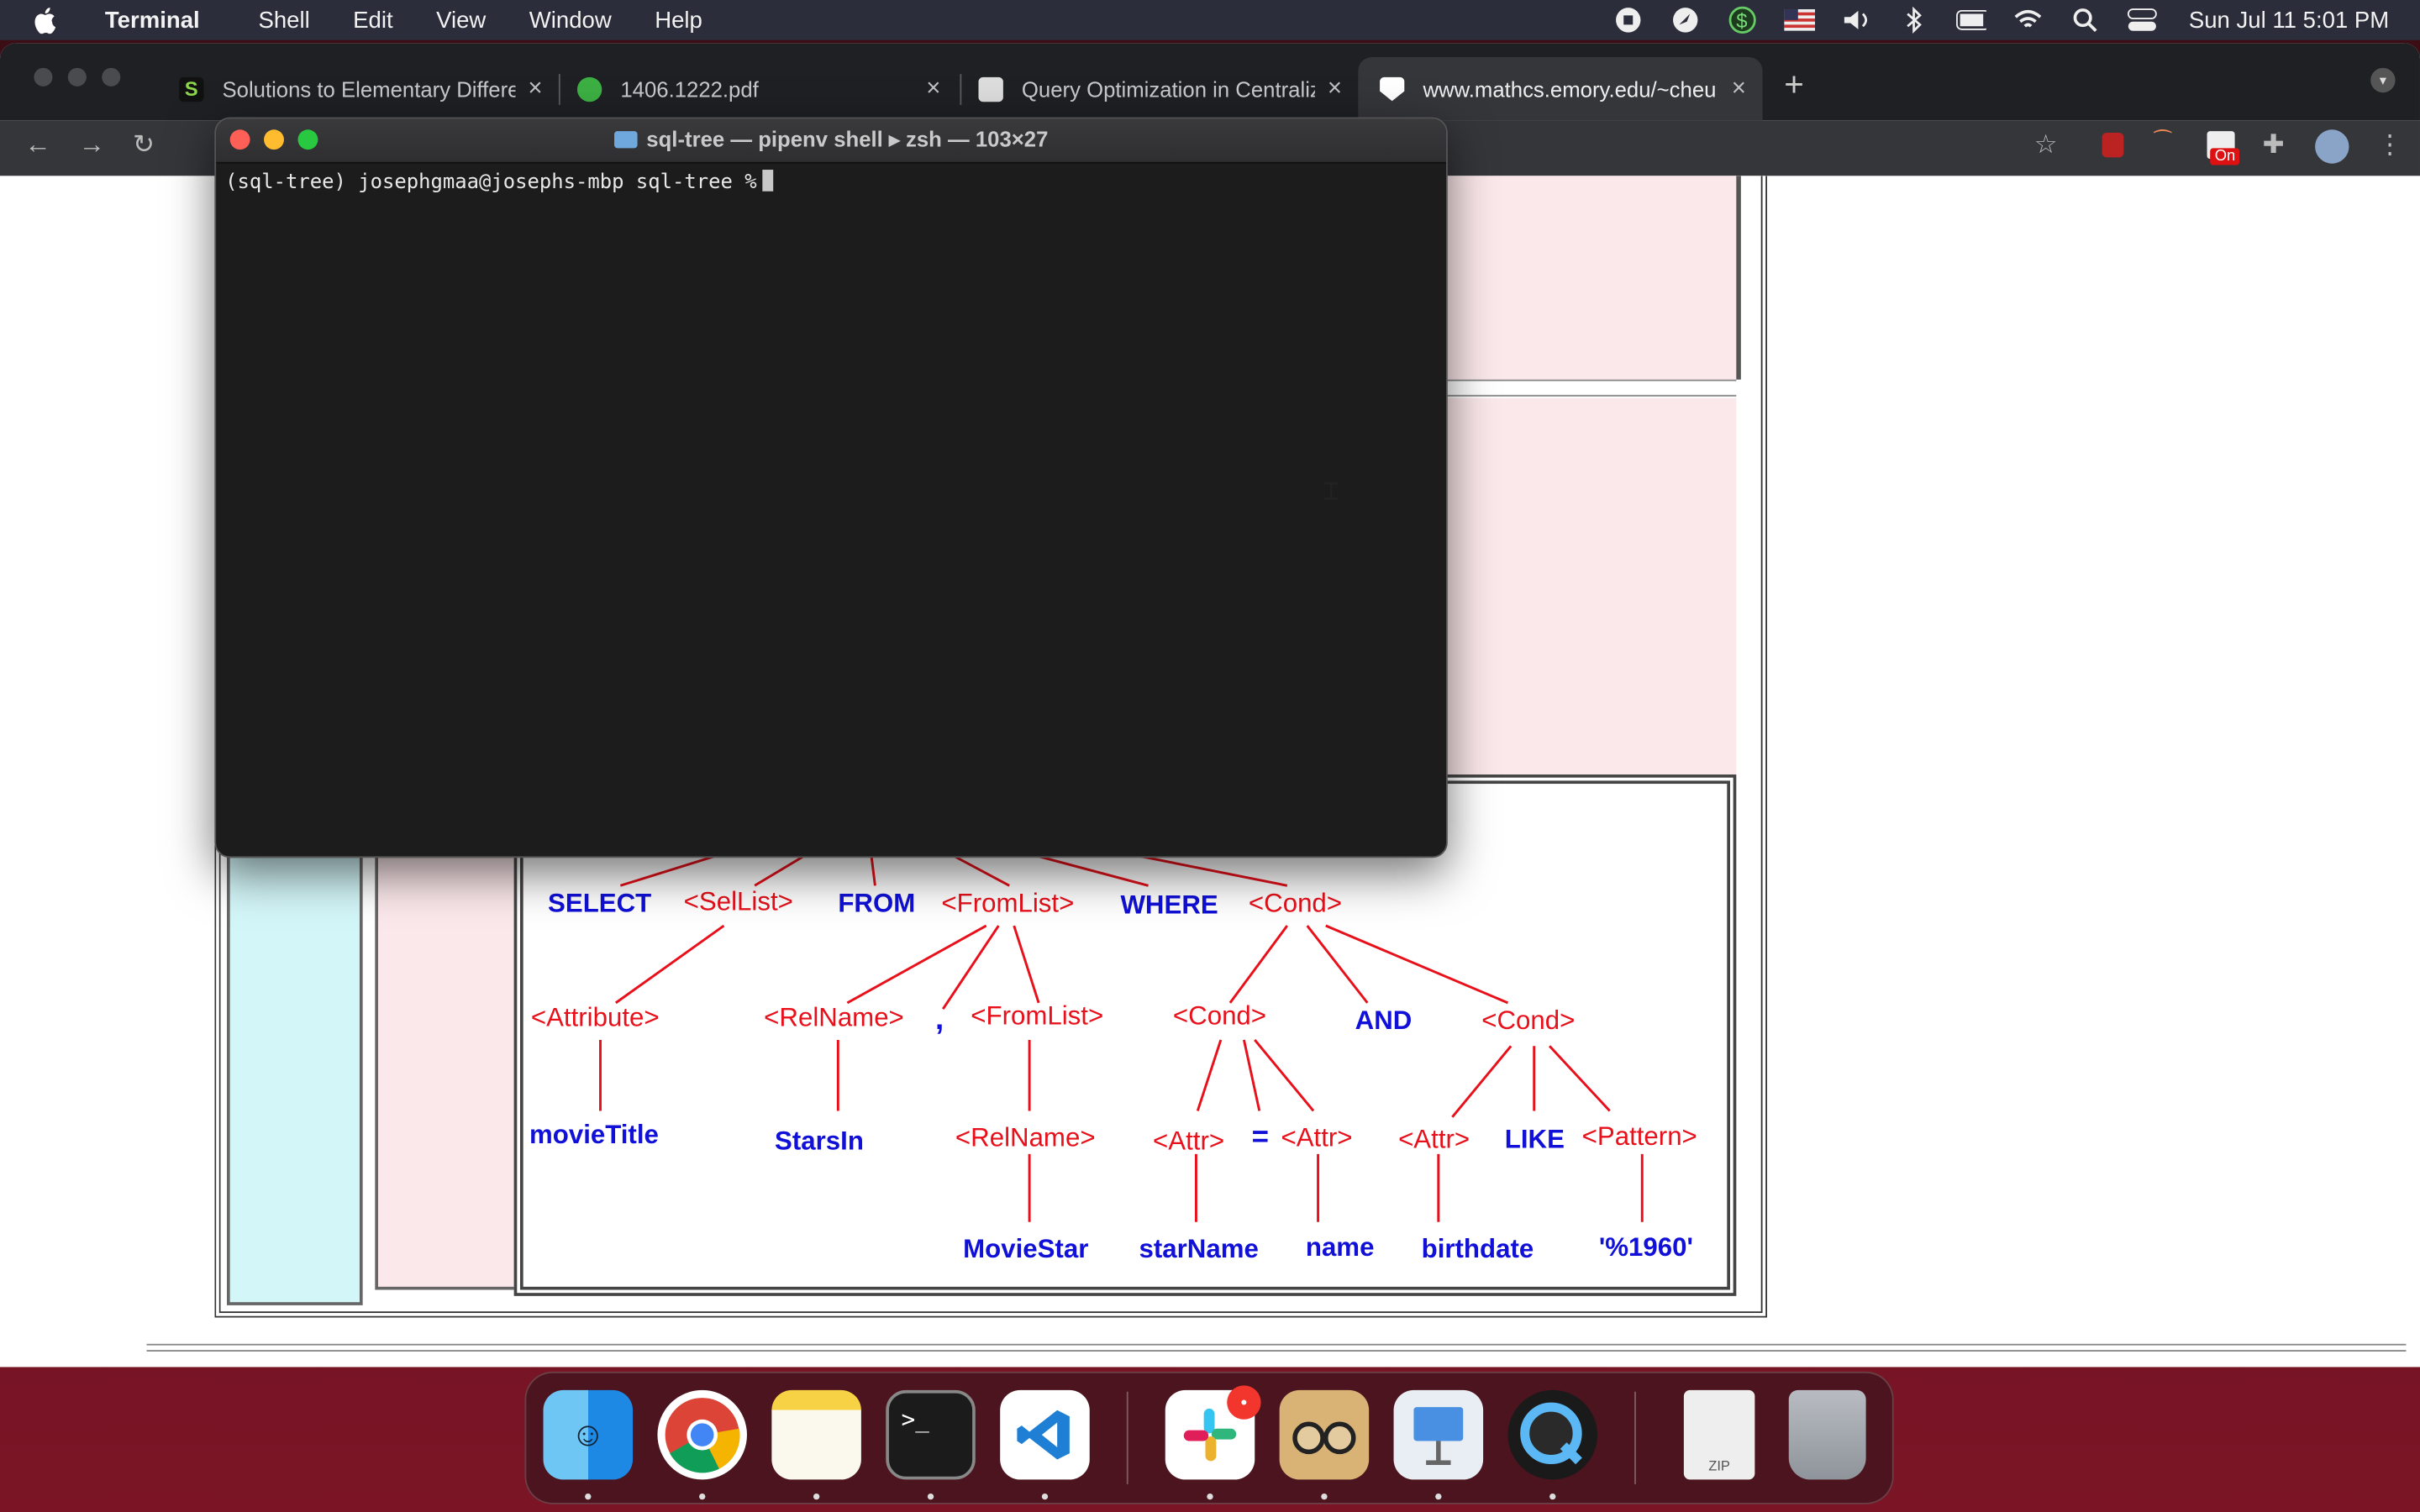 The width and height of the screenshot is (2420, 1512). I want to click on tree-equals: =, so click(1260, 1137).